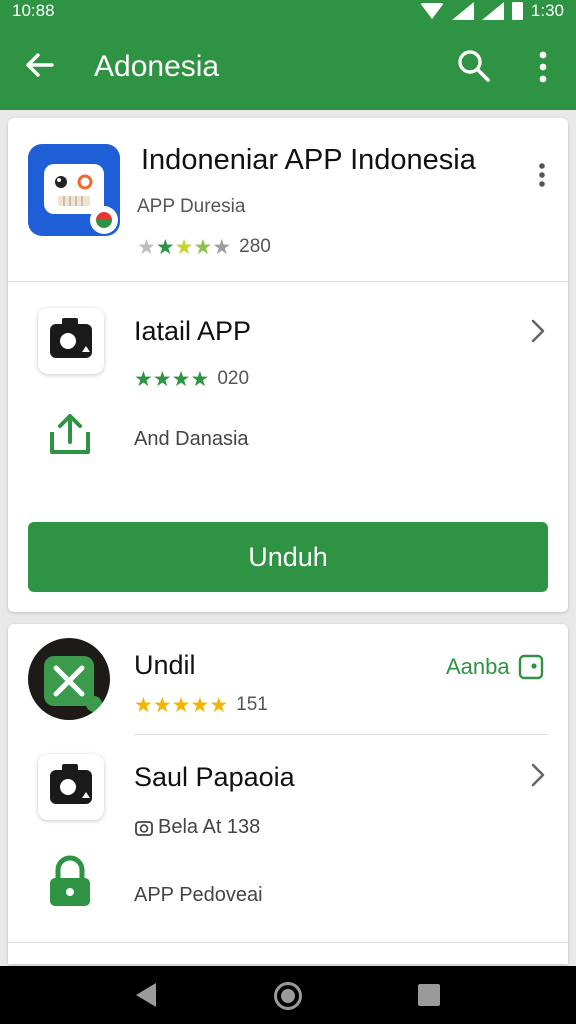 The width and height of the screenshot is (576, 1024). I want to click on system-nav-bar, so click(288, 995).